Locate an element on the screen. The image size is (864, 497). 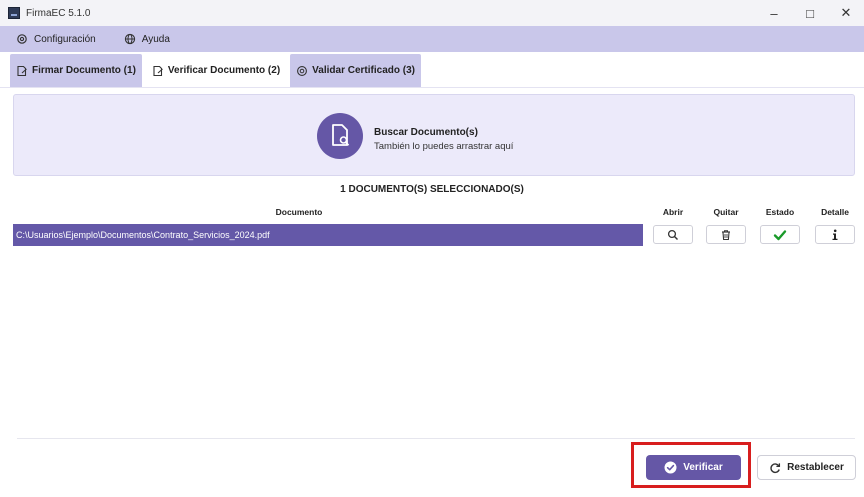
close-button: ✕ is located at coordinates (846, 13).